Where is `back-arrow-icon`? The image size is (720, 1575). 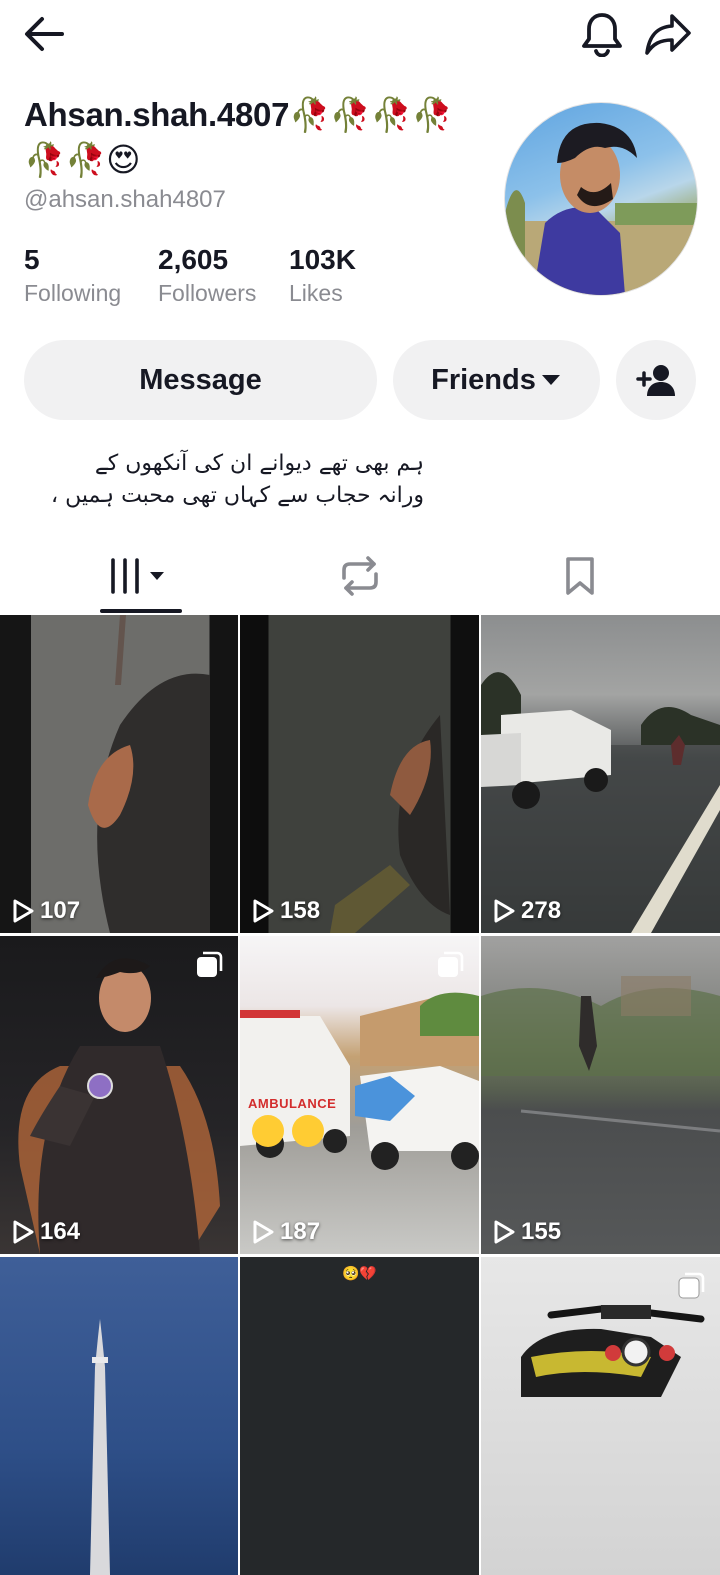
back-arrow-icon is located at coordinates (44, 34).